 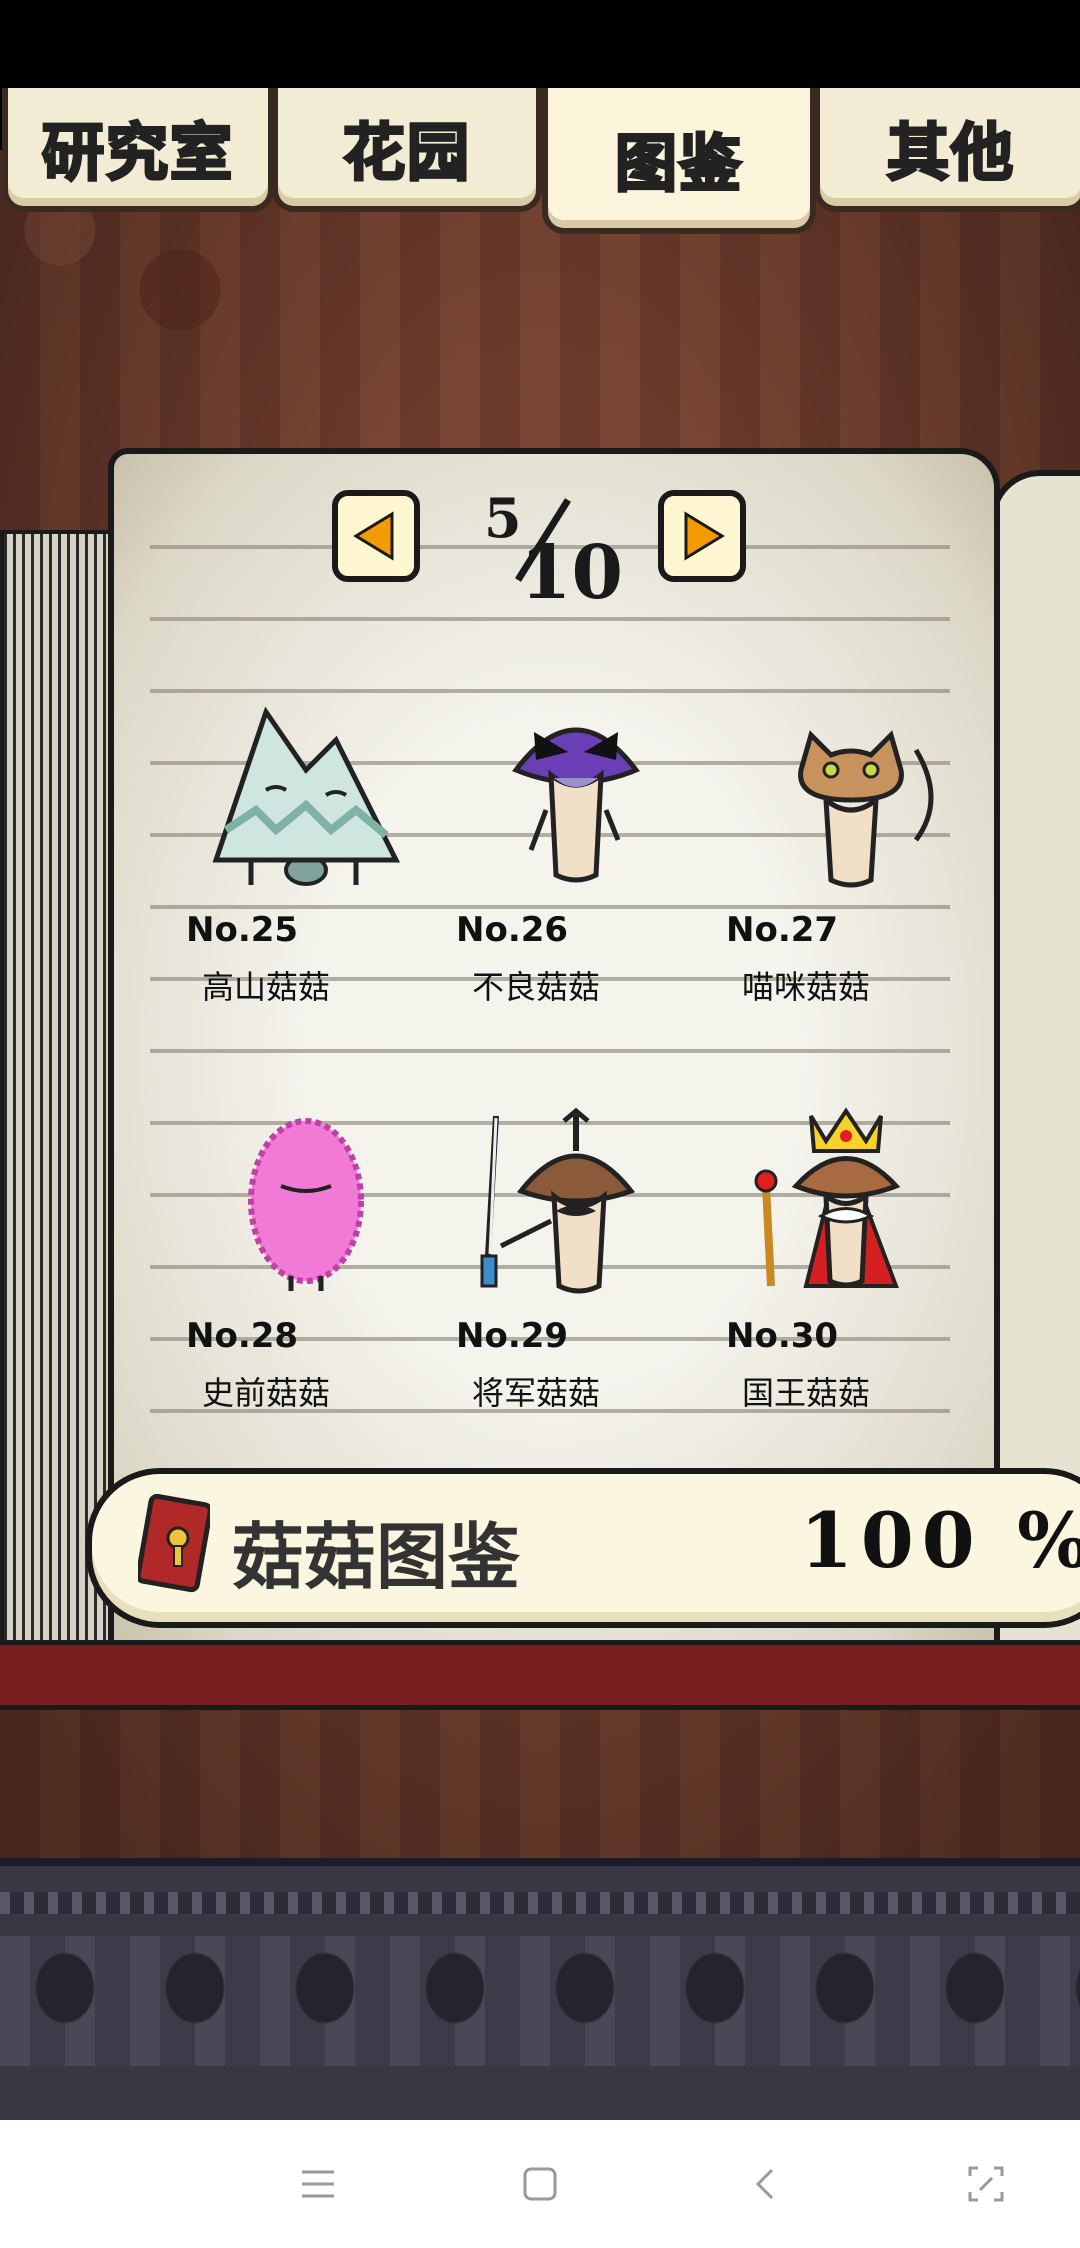 I want to click on home-icon, so click(x=540, y=2184).